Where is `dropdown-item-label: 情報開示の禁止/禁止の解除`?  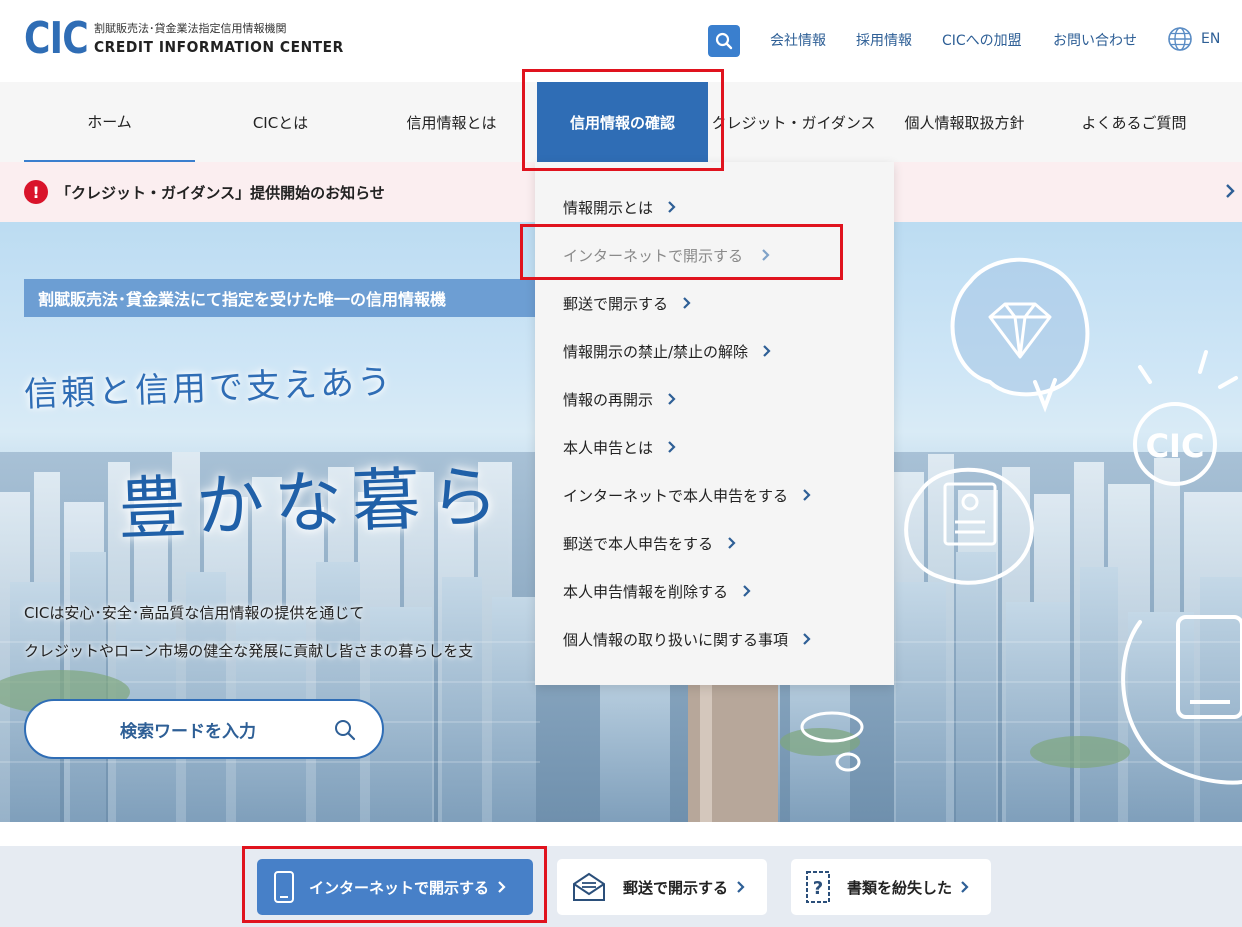 dropdown-item-label: 情報開示の禁止/禁止の解除 is located at coordinates (656, 351).